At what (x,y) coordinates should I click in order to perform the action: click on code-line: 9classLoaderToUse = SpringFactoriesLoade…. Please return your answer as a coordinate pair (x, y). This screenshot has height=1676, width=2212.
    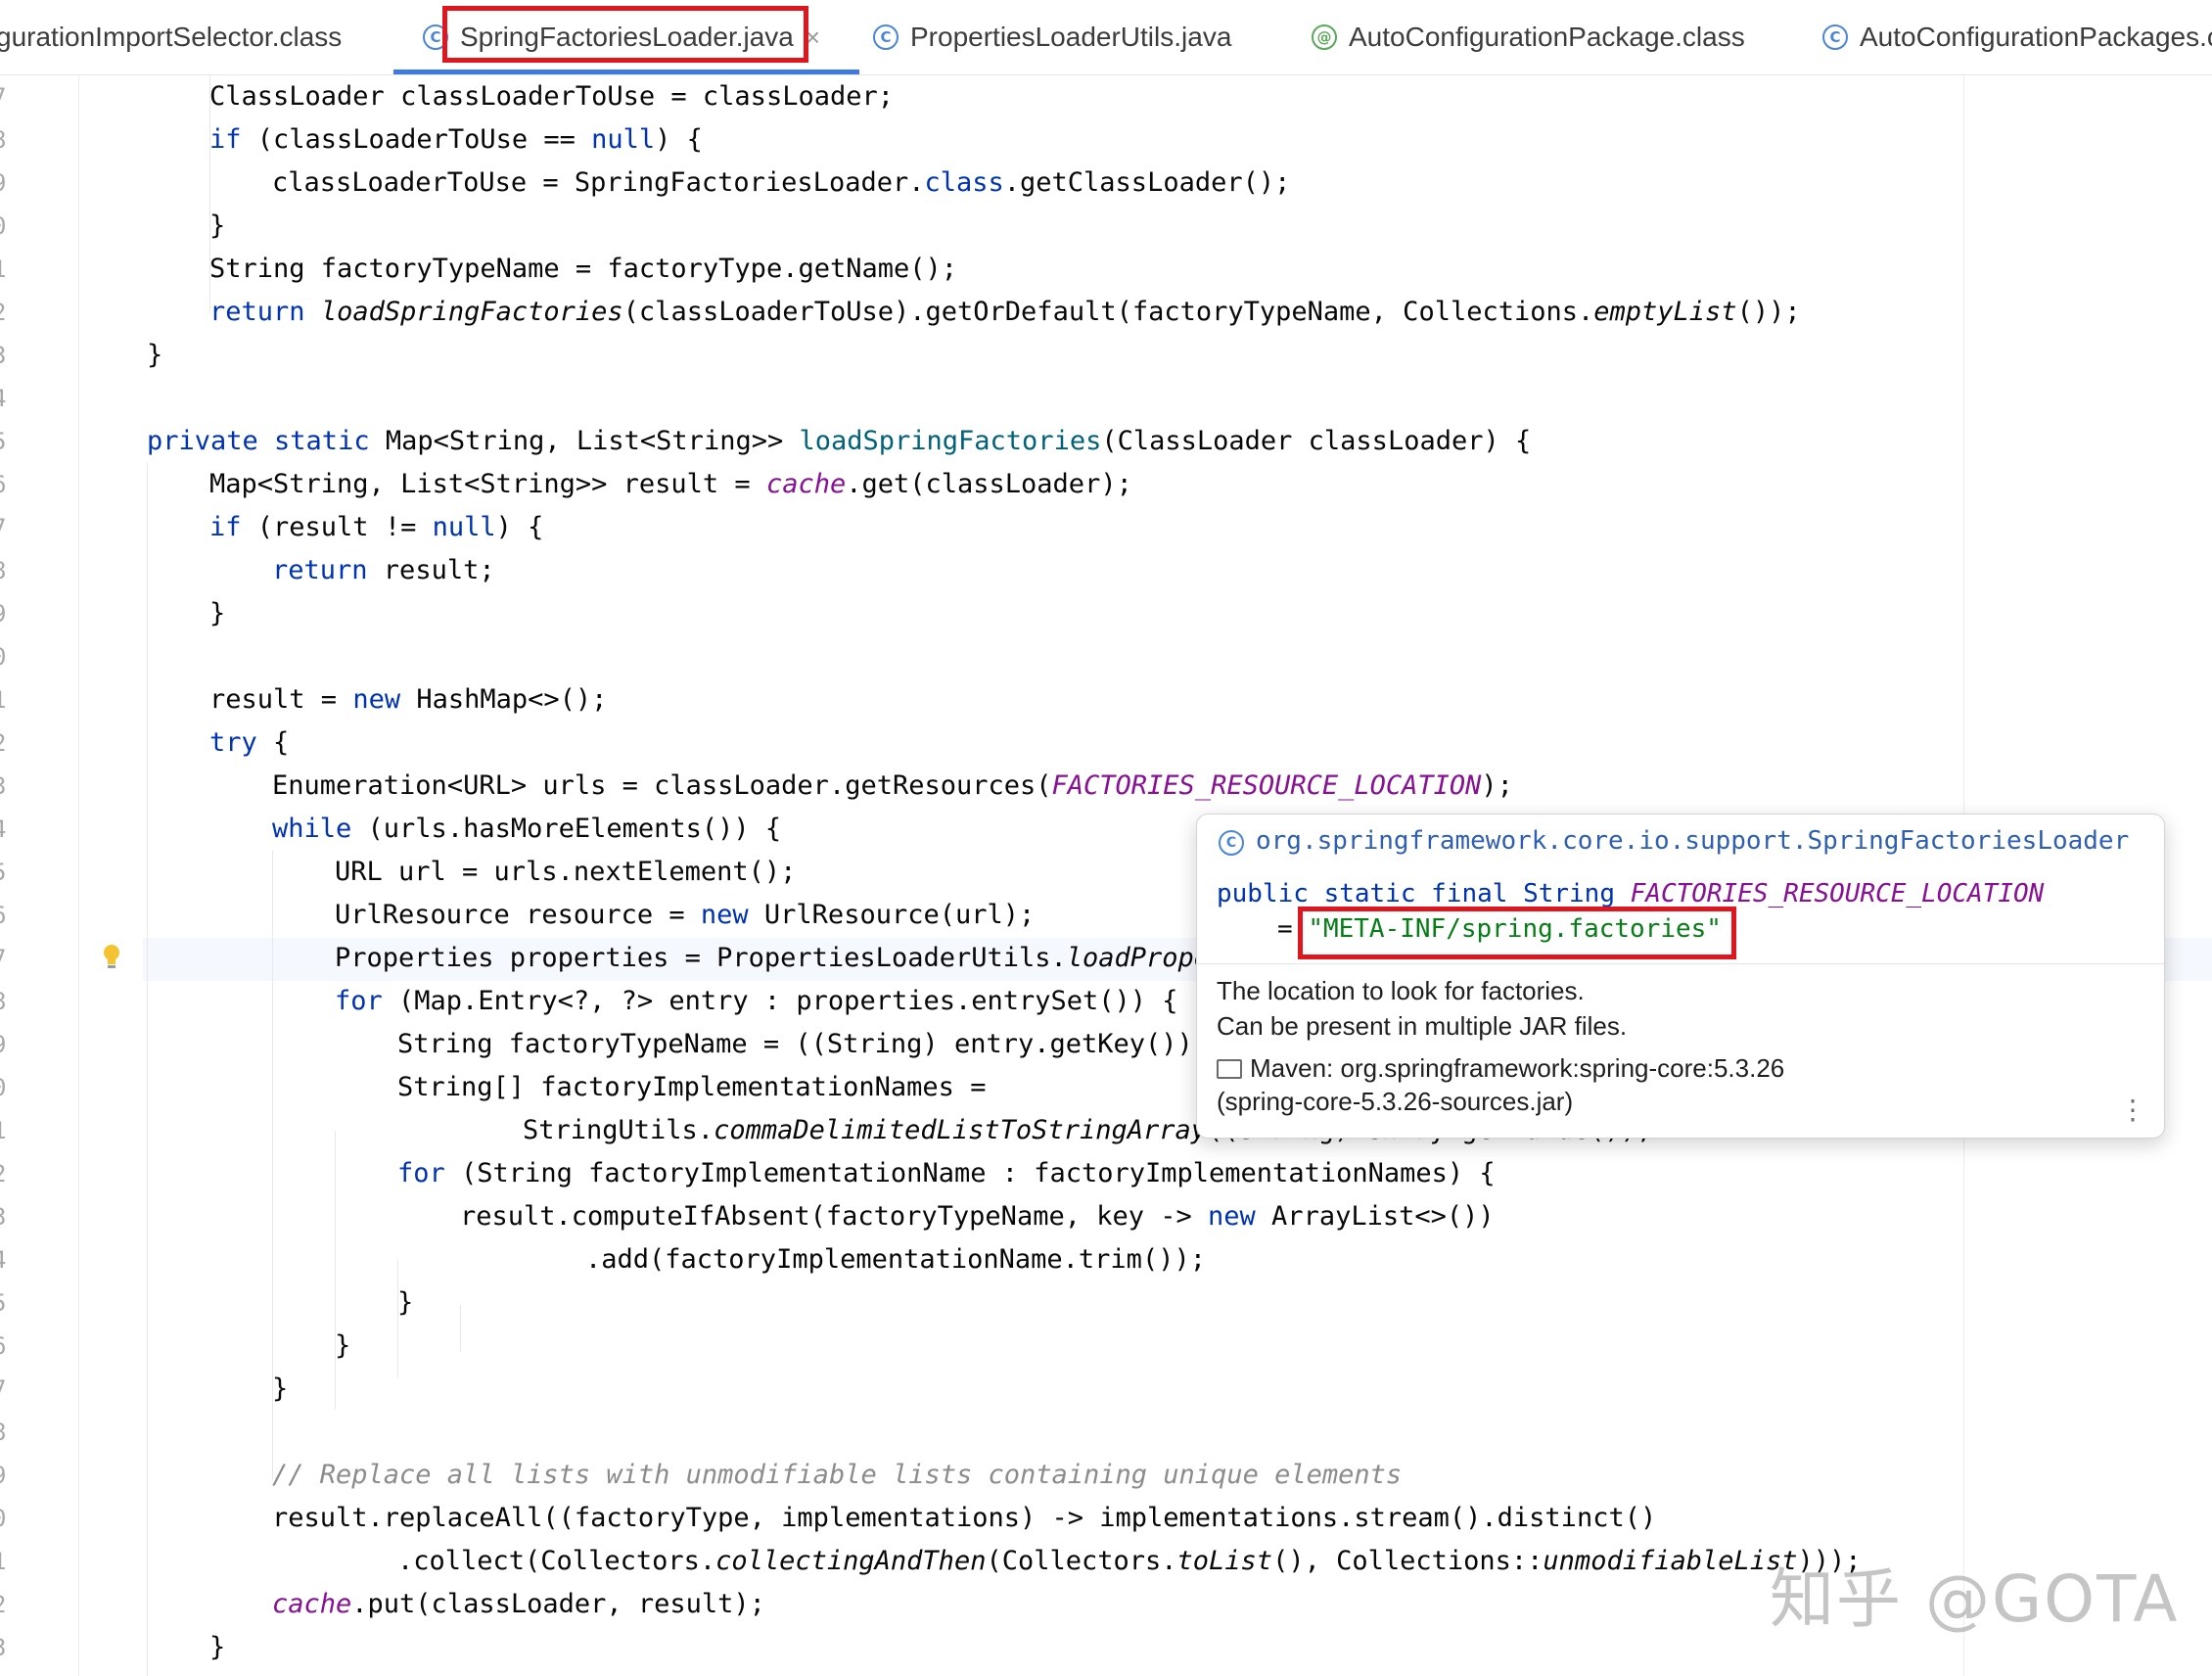
    Looking at the image, I should click on (1106, 183).